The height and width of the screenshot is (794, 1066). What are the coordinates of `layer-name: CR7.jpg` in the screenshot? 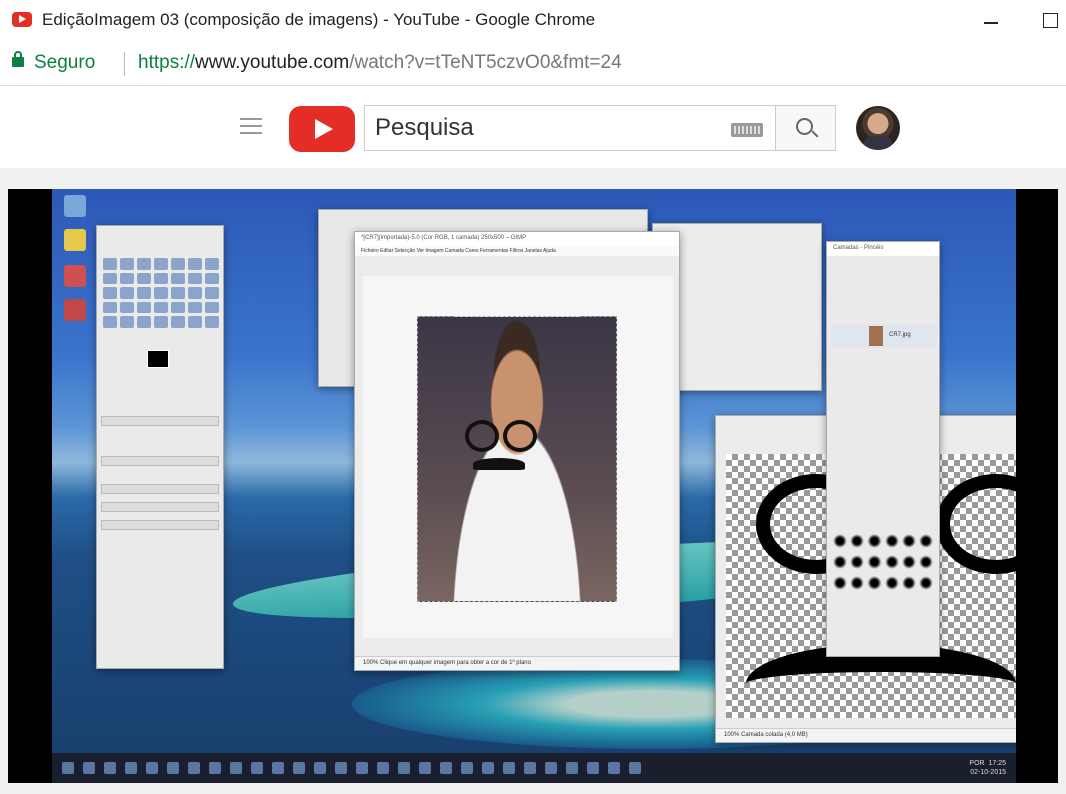 It's located at (900, 335).